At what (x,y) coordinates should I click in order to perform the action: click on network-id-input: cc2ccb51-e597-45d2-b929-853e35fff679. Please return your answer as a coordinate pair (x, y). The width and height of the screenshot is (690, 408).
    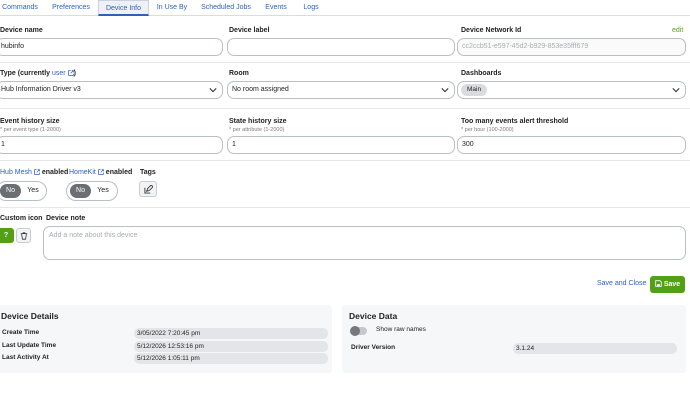
    Looking at the image, I should click on (571, 47).